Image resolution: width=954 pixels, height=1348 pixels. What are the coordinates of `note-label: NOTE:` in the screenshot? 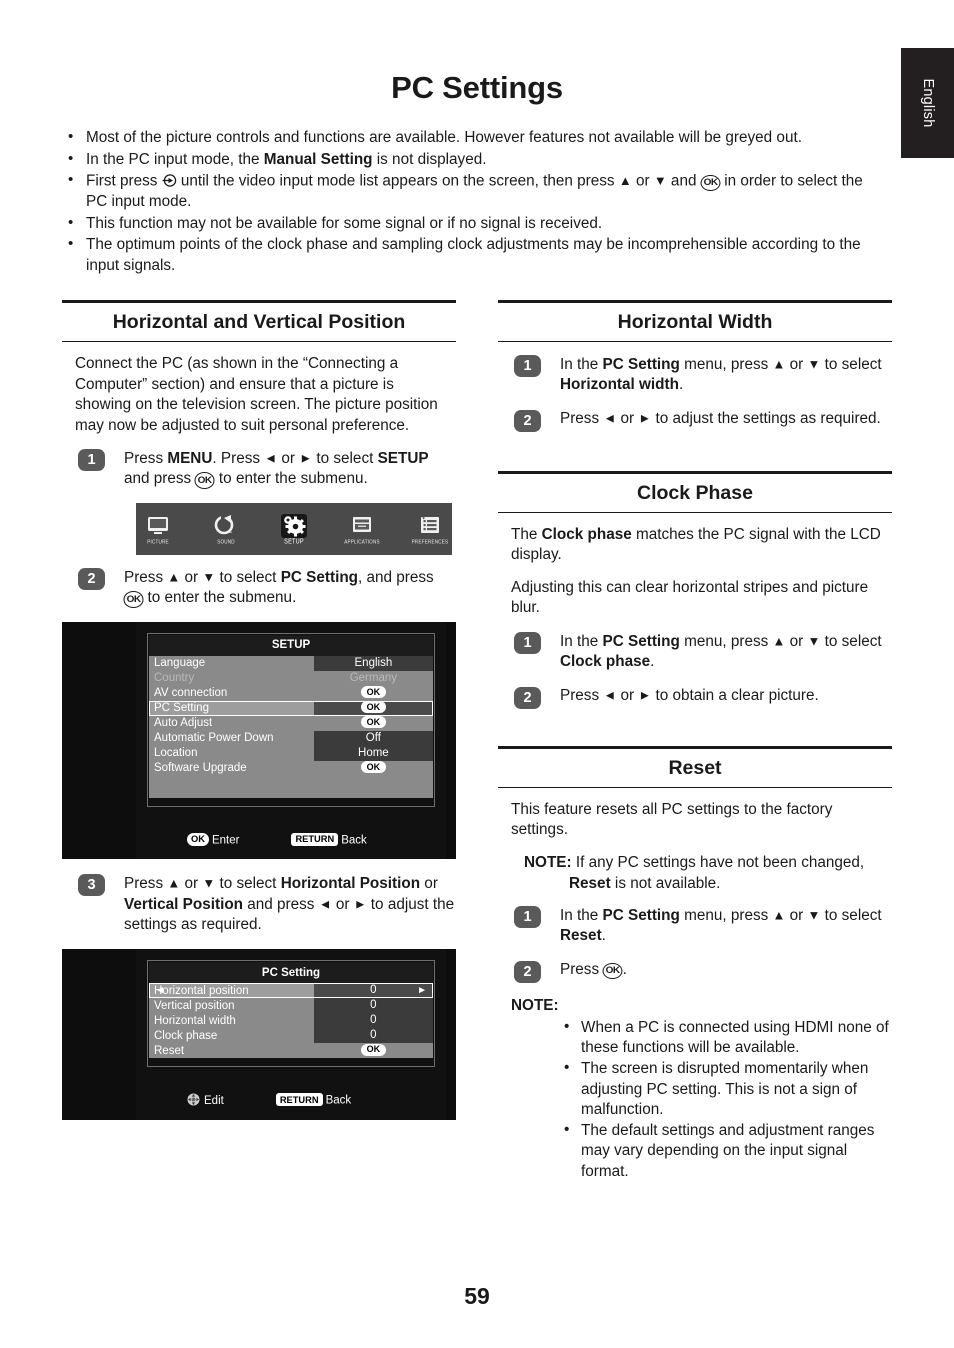 It's located at (548, 862).